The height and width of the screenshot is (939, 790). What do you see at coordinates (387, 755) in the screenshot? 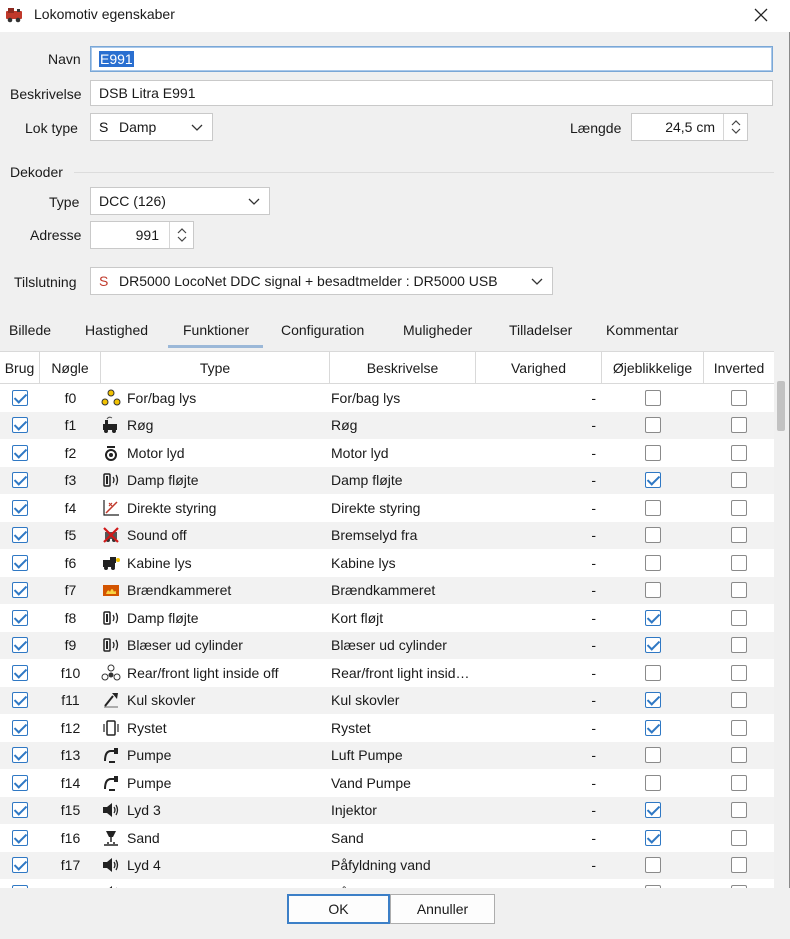
I see `table-row: f13 Pumpe Luft Pumpe -` at bounding box center [387, 755].